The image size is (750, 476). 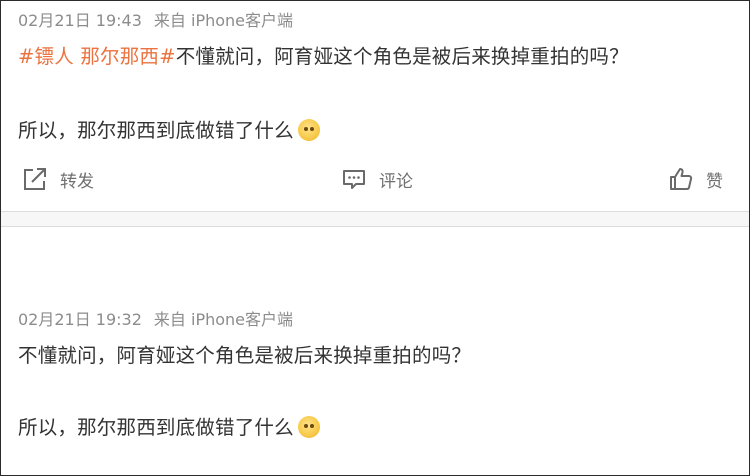 What do you see at coordinates (97, 56) in the screenshot?
I see `topic-tag-link: #镖人 那尔那西#` at bounding box center [97, 56].